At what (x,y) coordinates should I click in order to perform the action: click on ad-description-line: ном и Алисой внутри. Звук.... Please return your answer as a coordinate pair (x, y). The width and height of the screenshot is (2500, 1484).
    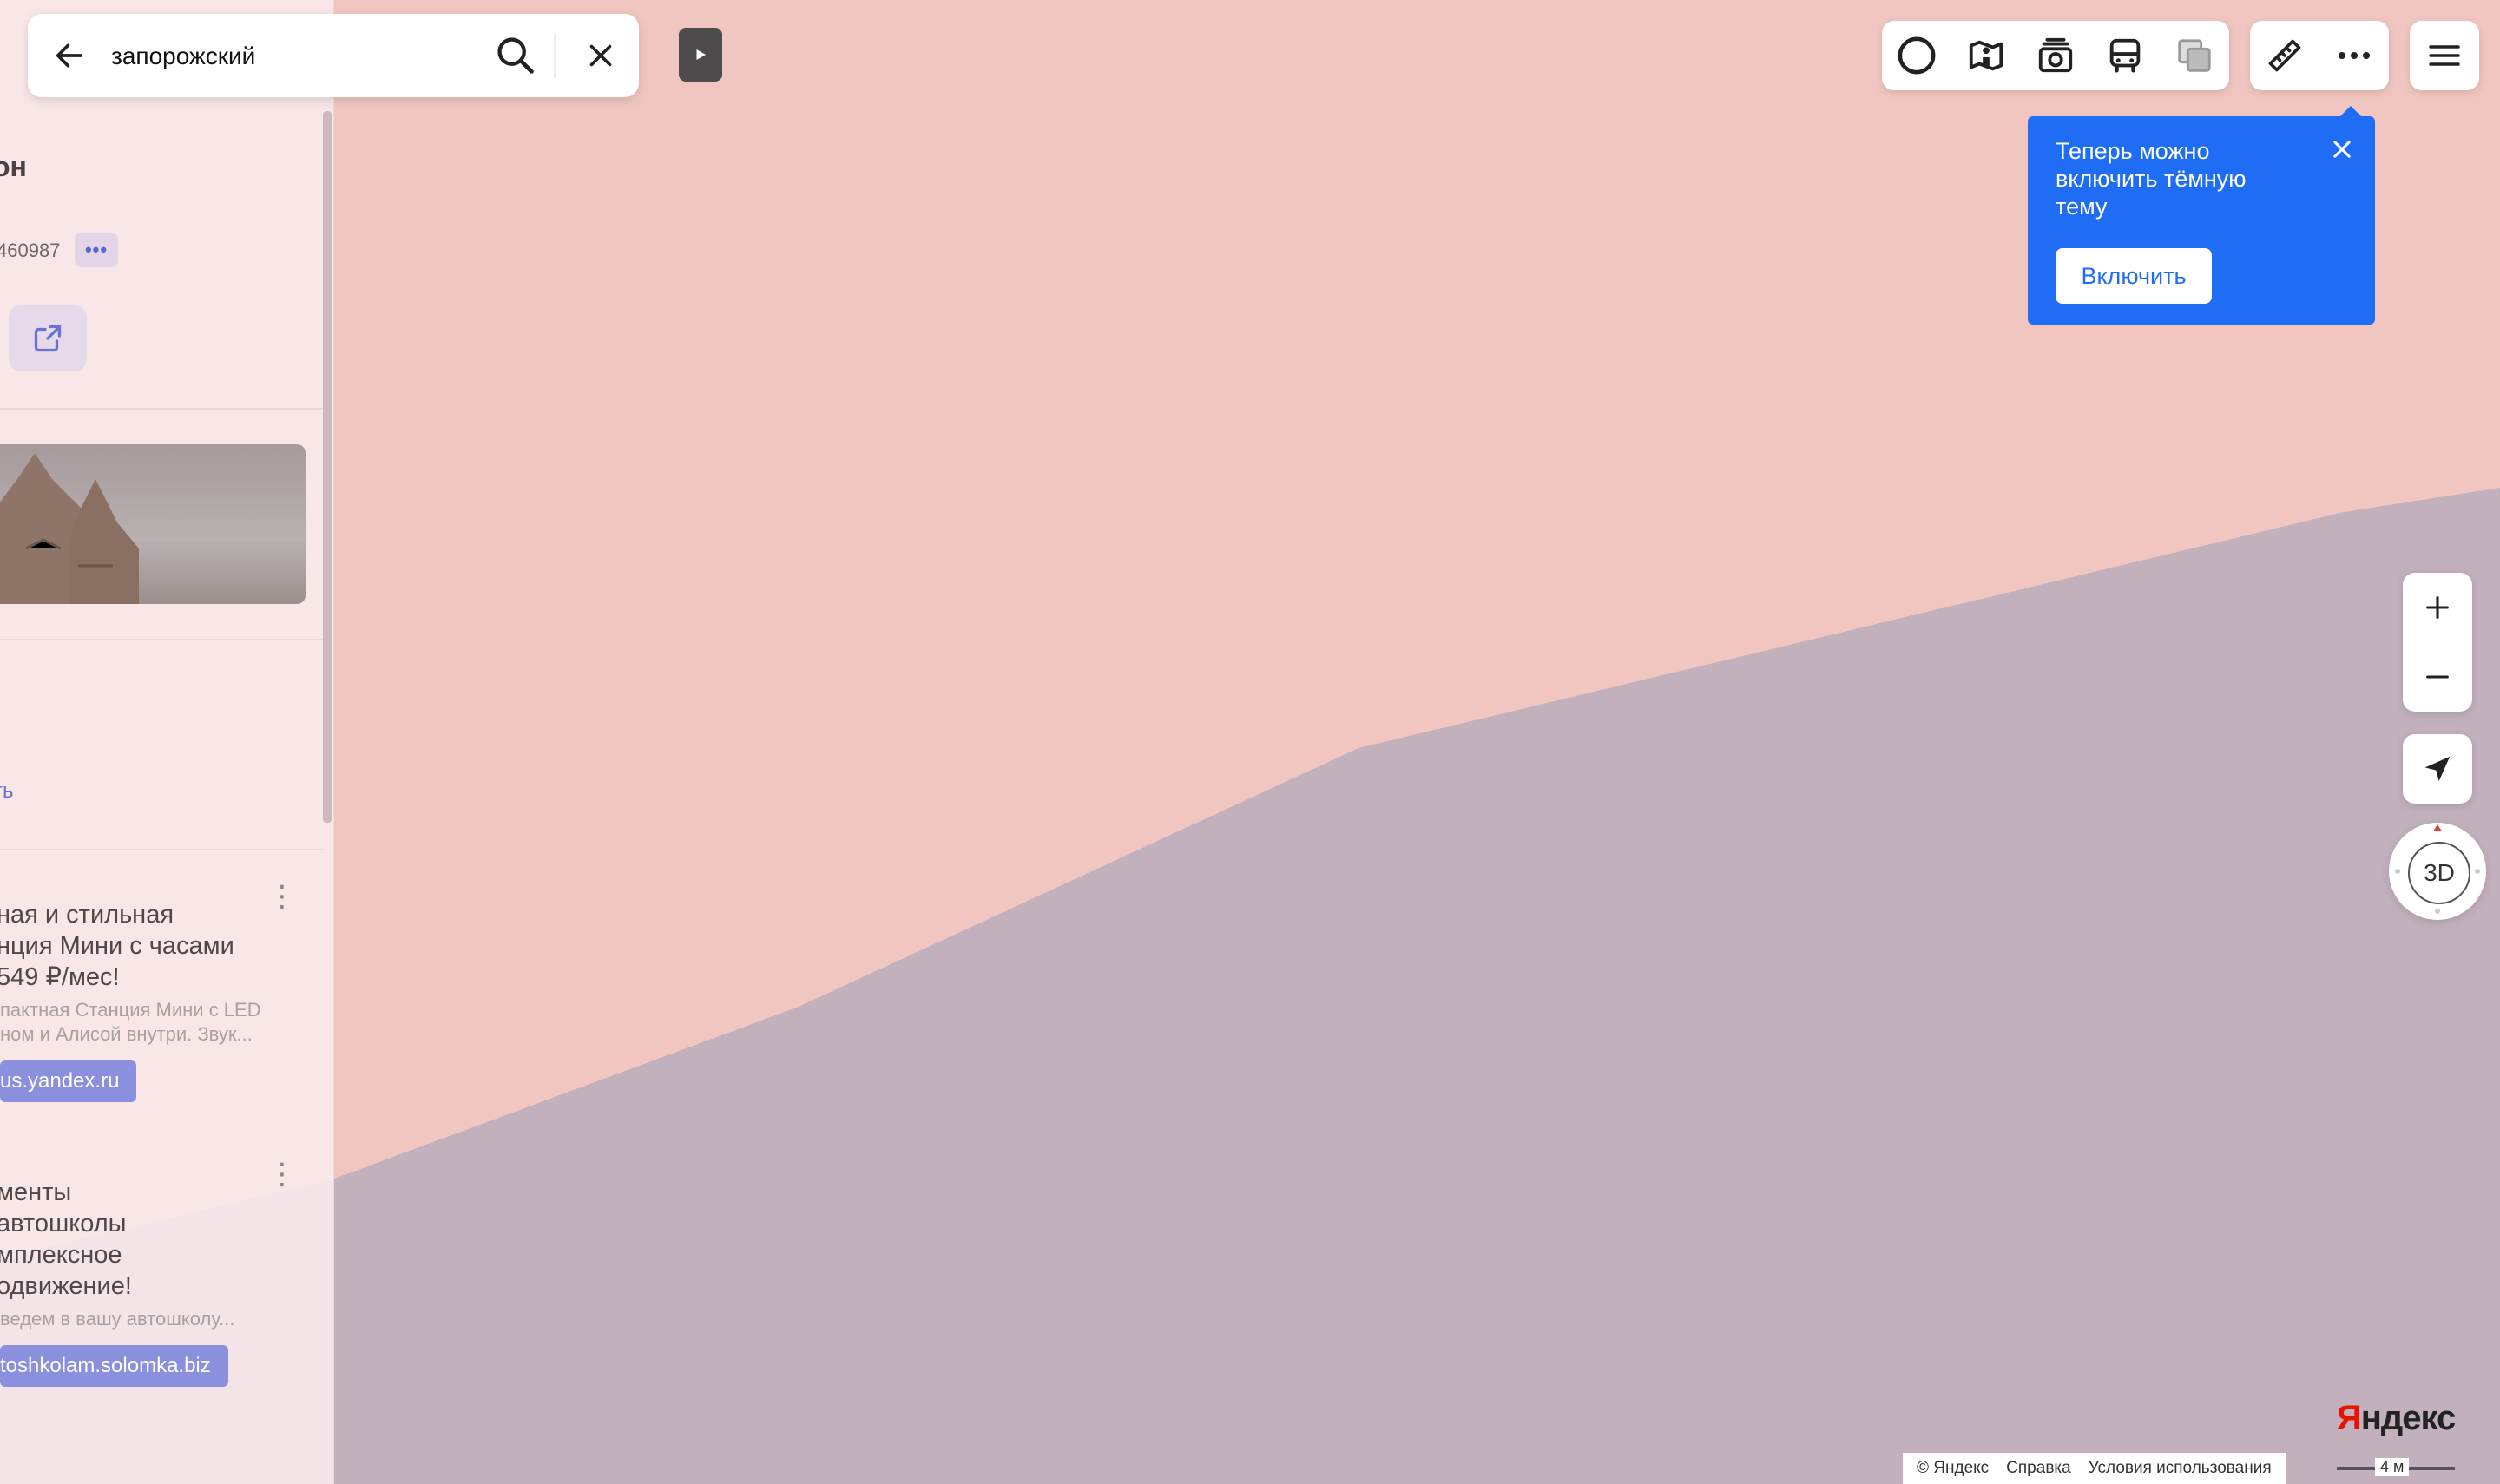
    Looking at the image, I should click on (126, 1034).